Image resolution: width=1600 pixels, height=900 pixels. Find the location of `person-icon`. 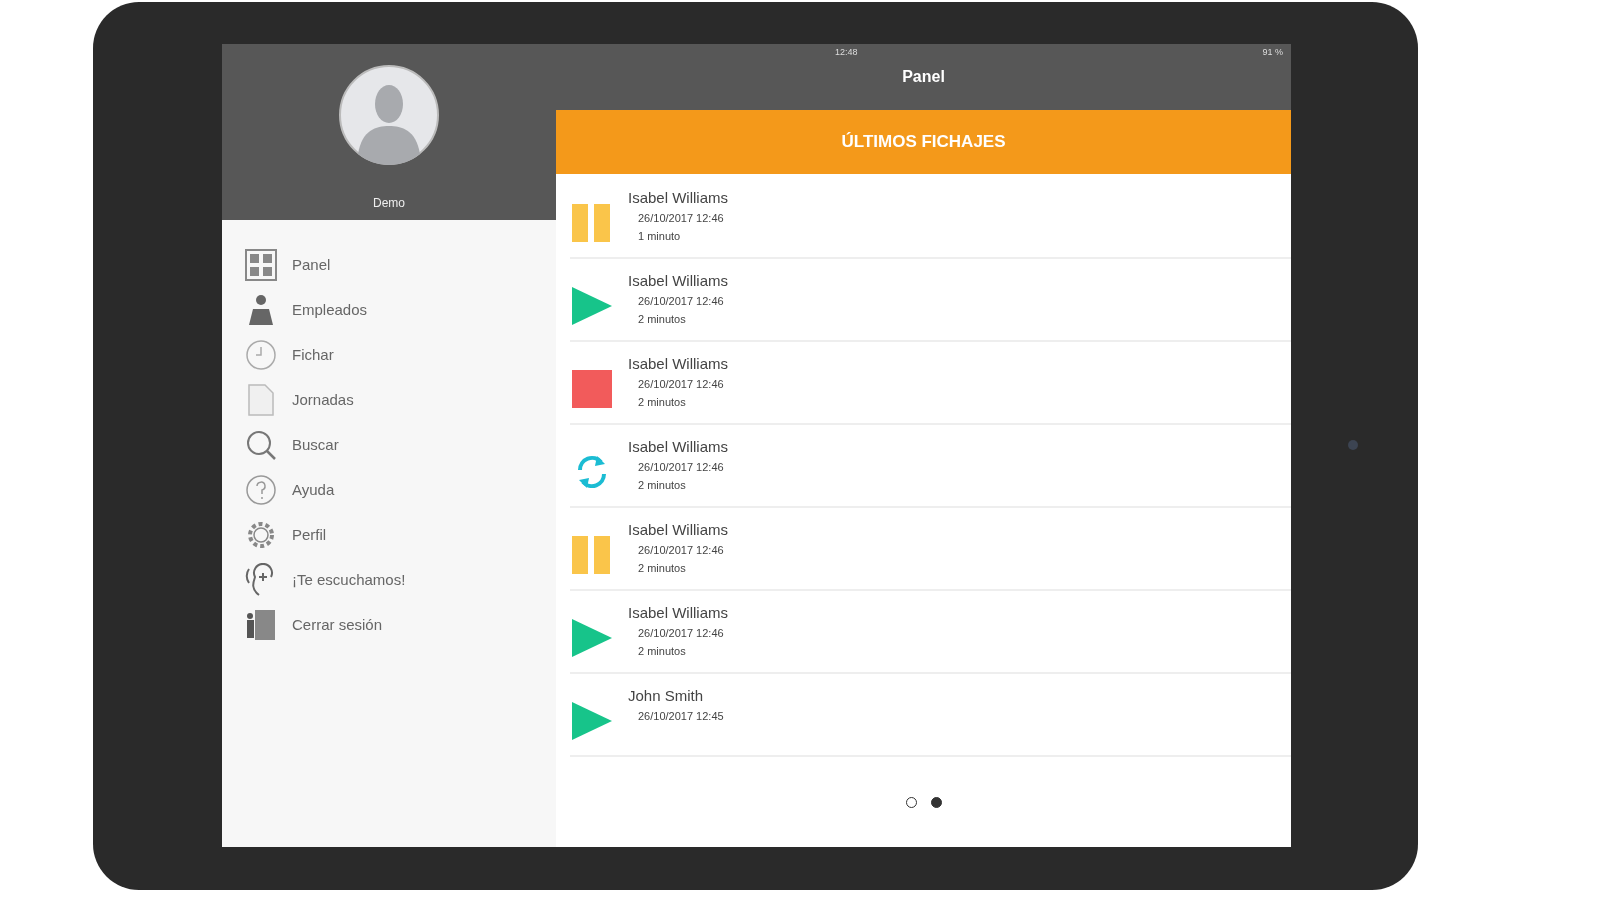

person-icon is located at coordinates (261, 309).